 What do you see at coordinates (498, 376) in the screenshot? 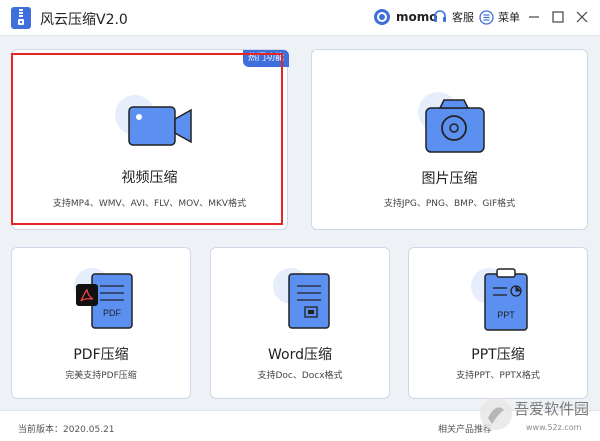
I see `ppt-card-desc: 支持PPT、PPTX格式` at bounding box center [498, 376].